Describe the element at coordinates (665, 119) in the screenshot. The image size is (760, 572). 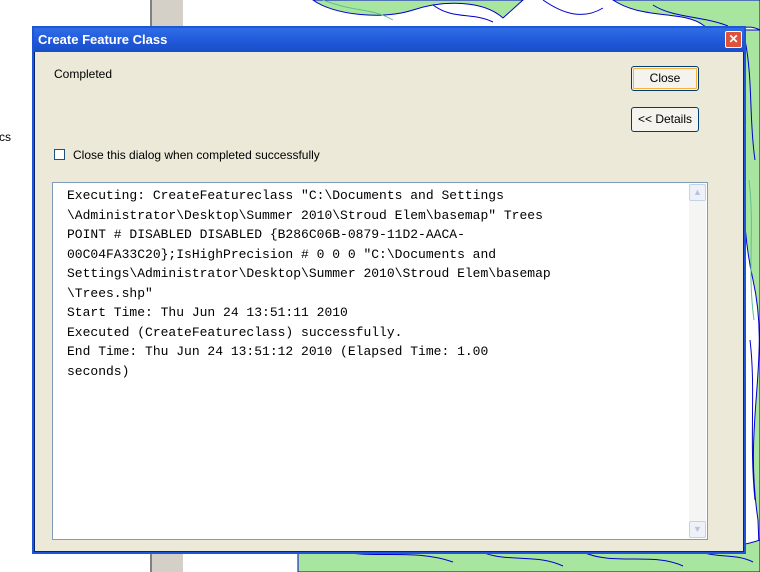
I see `details-button: << Details` at that location.